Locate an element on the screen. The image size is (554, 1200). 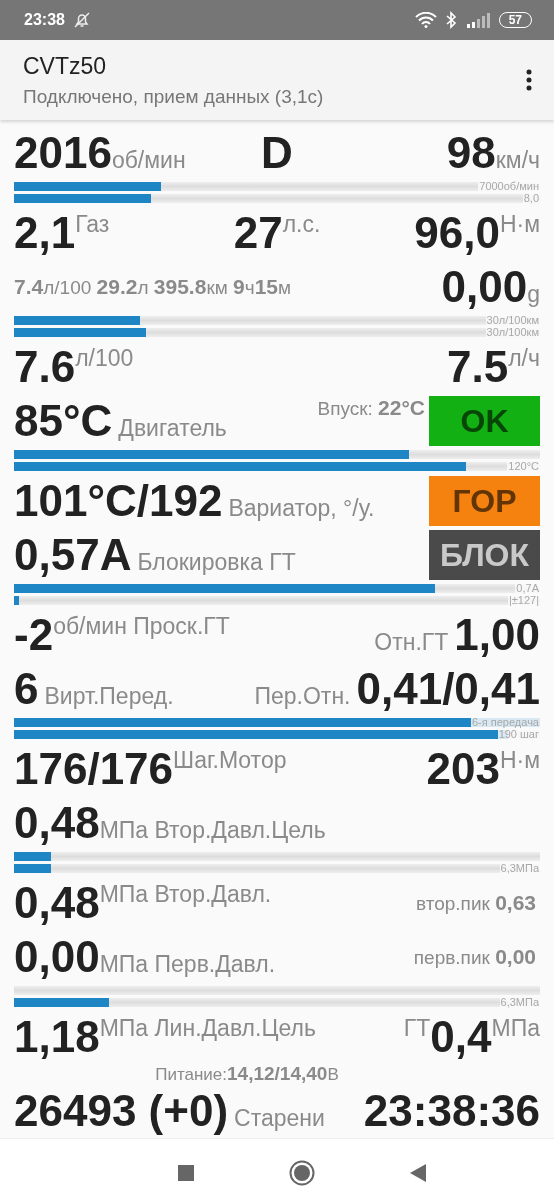
gauge-max-label: 0,7A is located at coordinates (527, 588).